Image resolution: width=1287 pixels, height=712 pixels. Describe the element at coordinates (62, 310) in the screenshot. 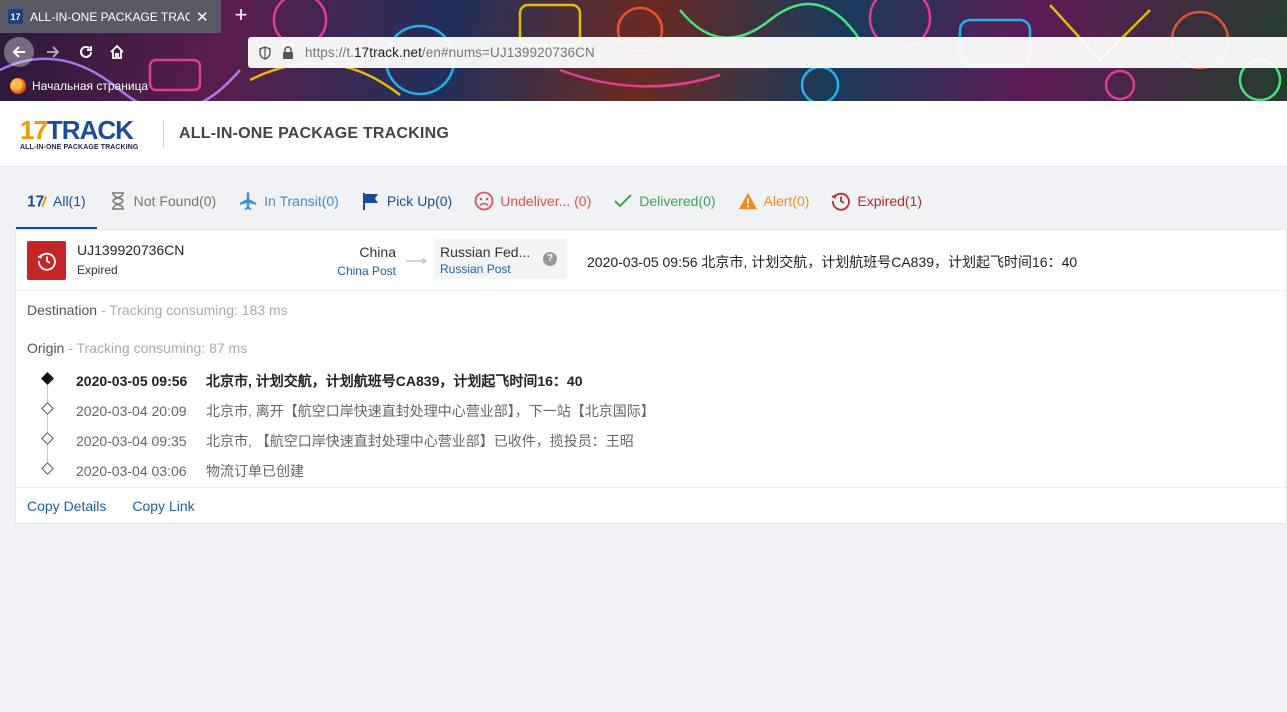

I see `destination-label: Destination` at that location.